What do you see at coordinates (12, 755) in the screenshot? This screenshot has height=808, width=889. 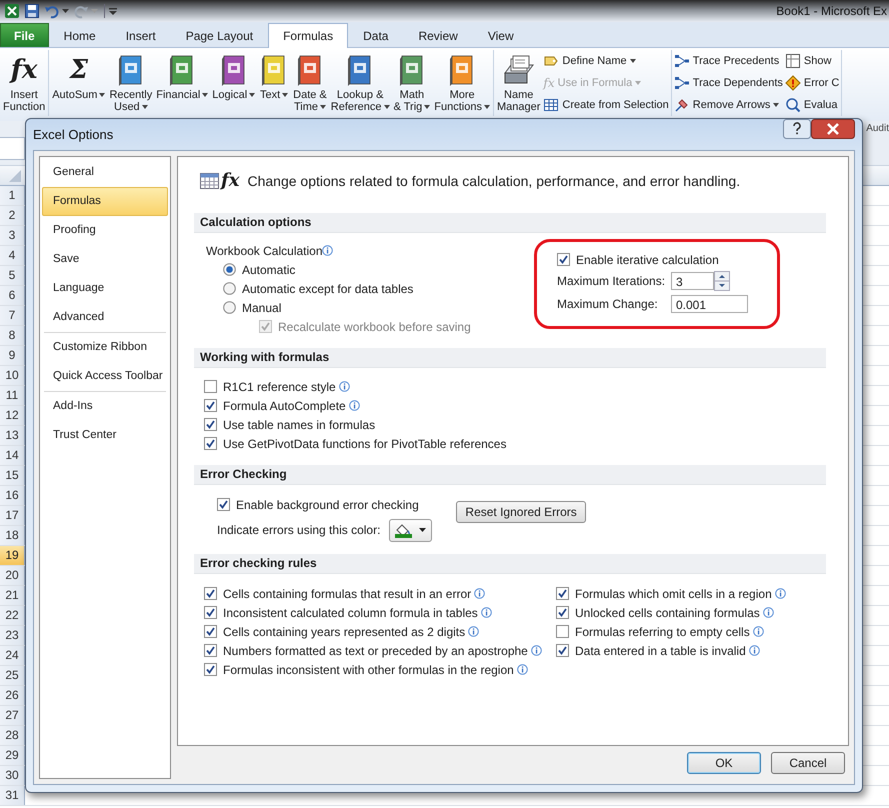 I see `row-header: 29` at bounding box center [12, 755].